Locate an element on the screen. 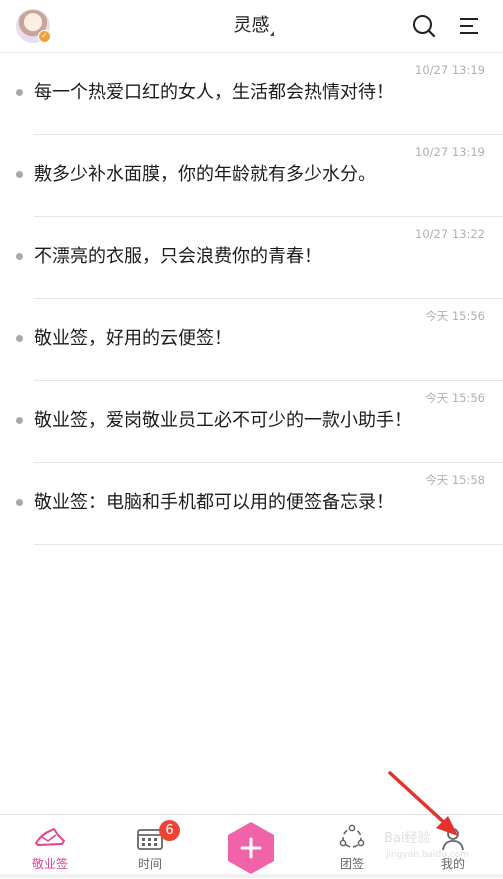  user-icon is located at coordinates (453, 839).